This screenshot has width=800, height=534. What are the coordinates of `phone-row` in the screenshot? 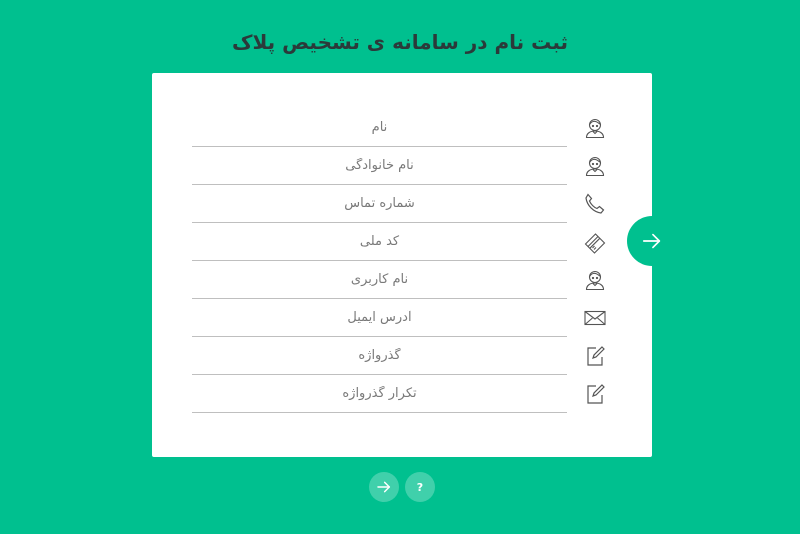 It's located at (399, 204).